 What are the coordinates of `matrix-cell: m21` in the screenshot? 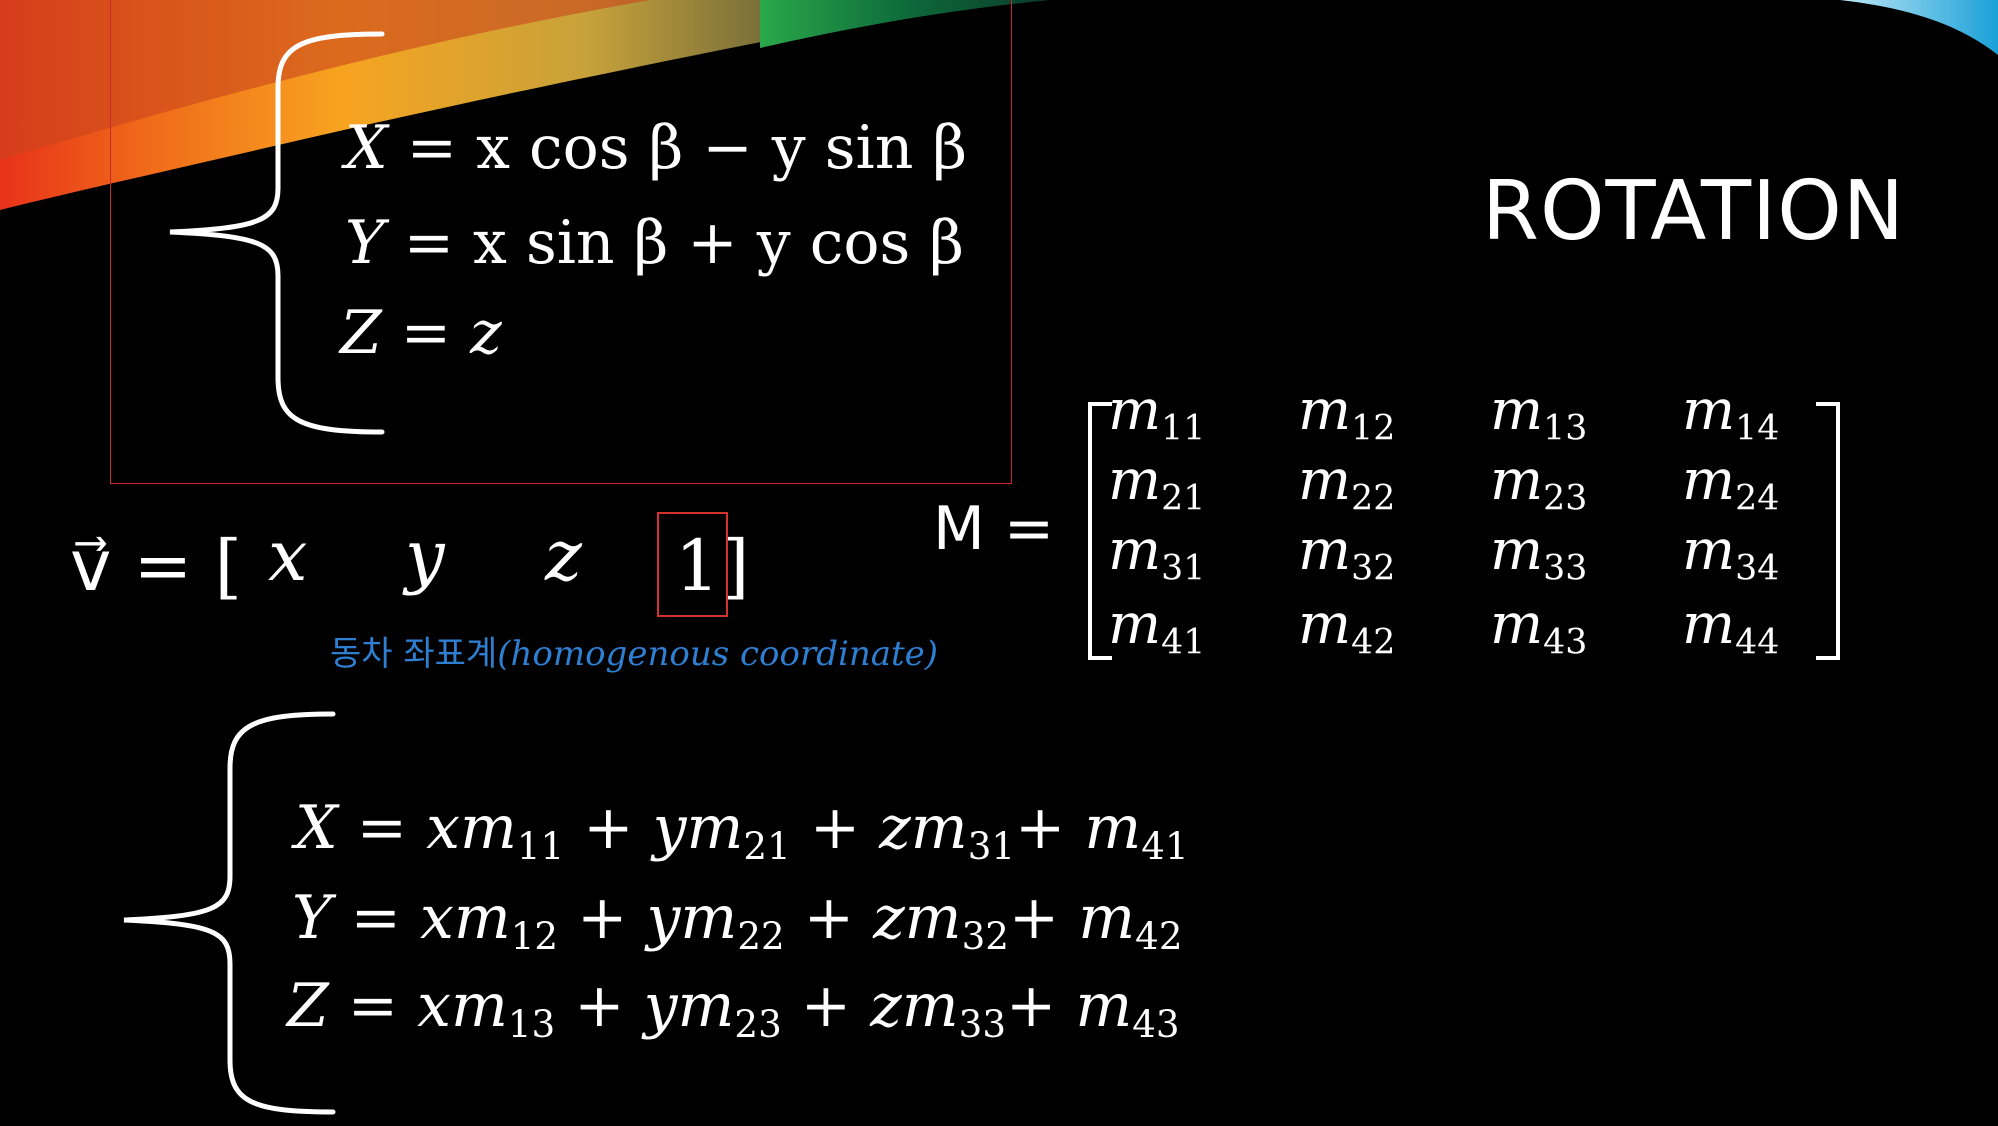 It's located at (1157, 483).